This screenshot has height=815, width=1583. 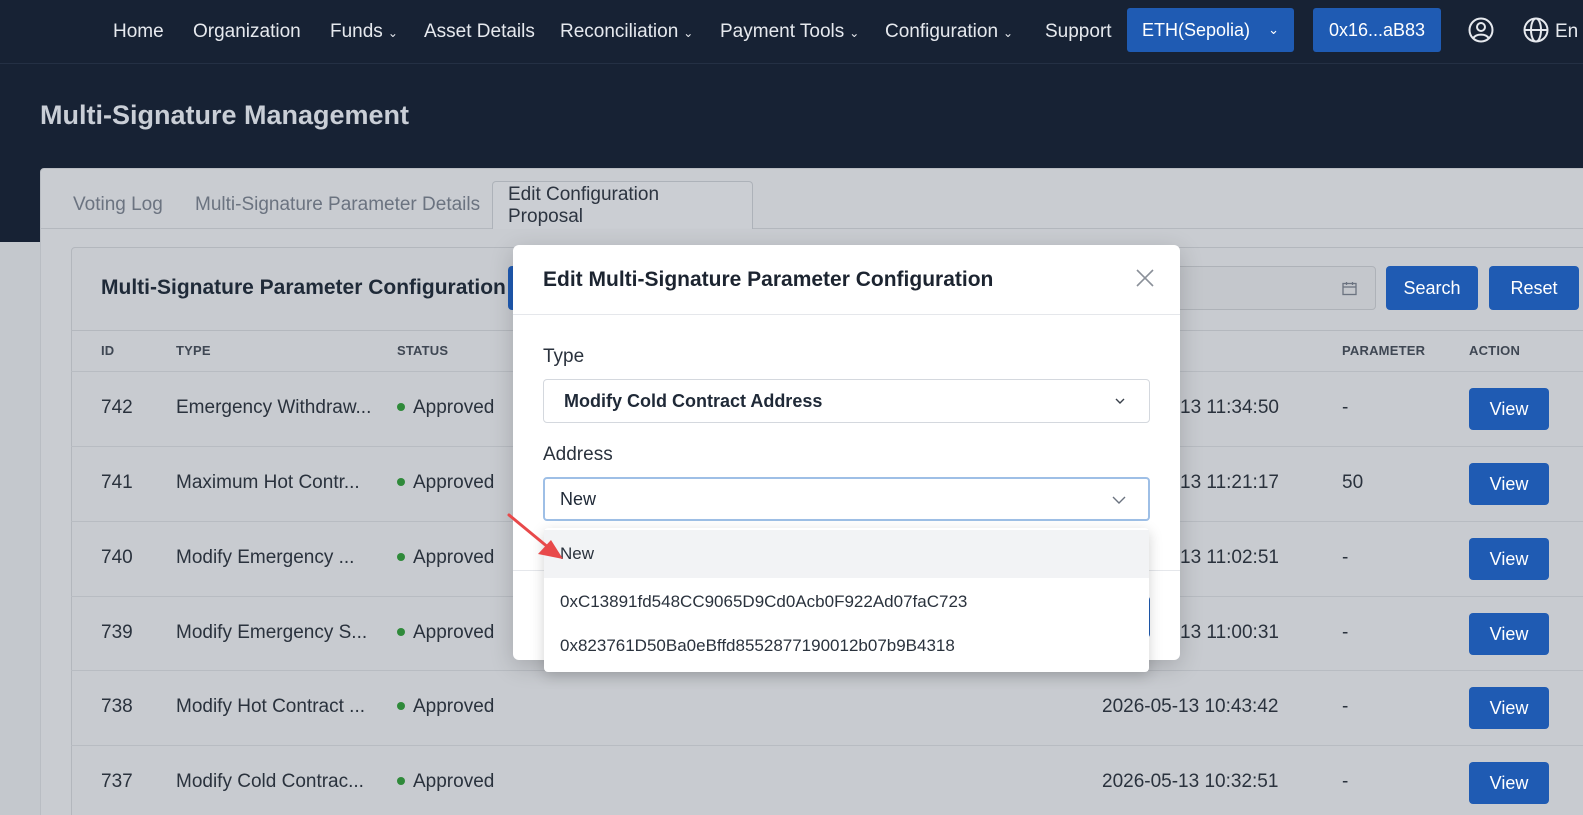 I want to click on tab-edit-configuration-proposal: Edit Configuration Proposal, so click(x=622, y=205).